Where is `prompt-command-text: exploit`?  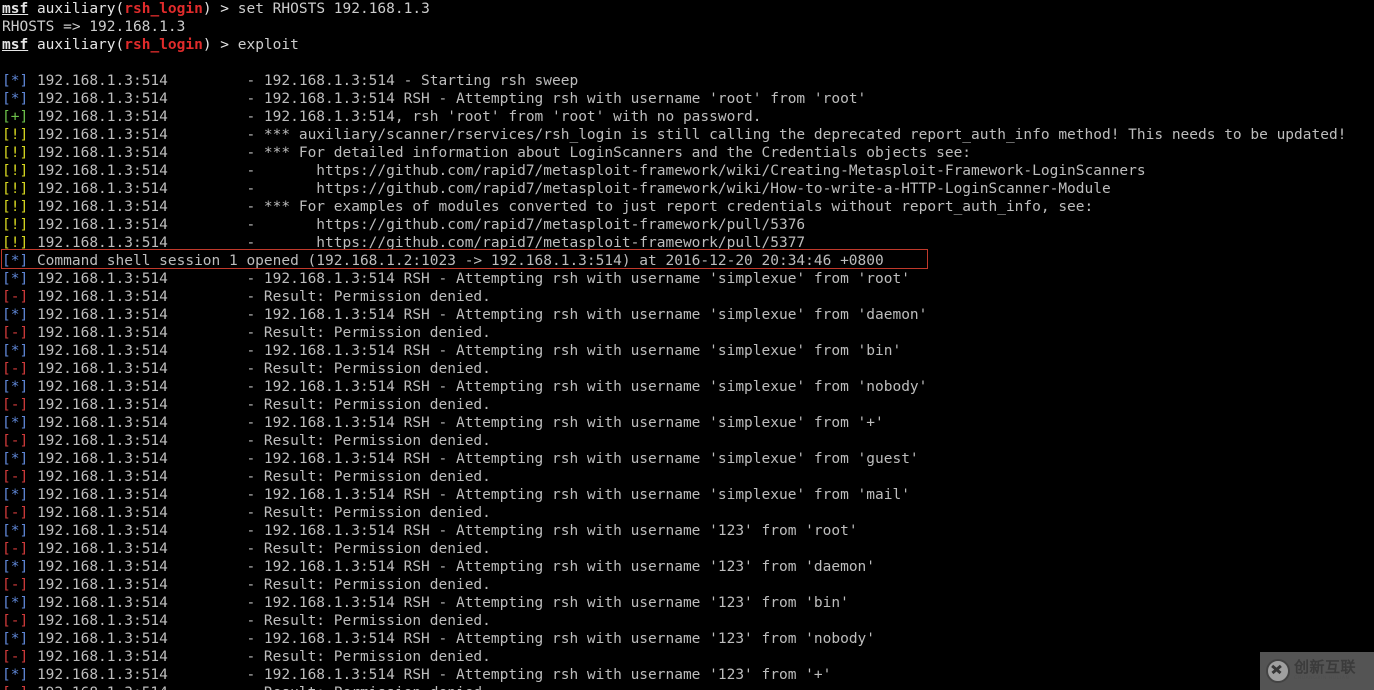 prompt-command-text: exploit is located at coordinates (268, 45).